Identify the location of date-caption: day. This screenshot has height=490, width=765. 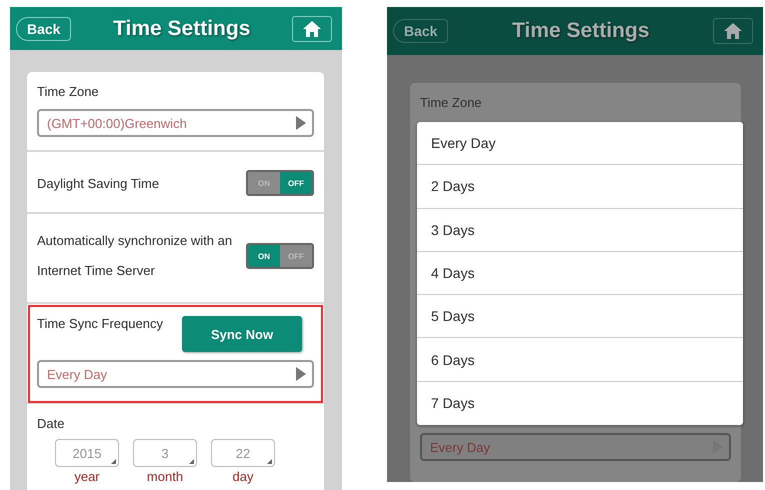
(243, 476).